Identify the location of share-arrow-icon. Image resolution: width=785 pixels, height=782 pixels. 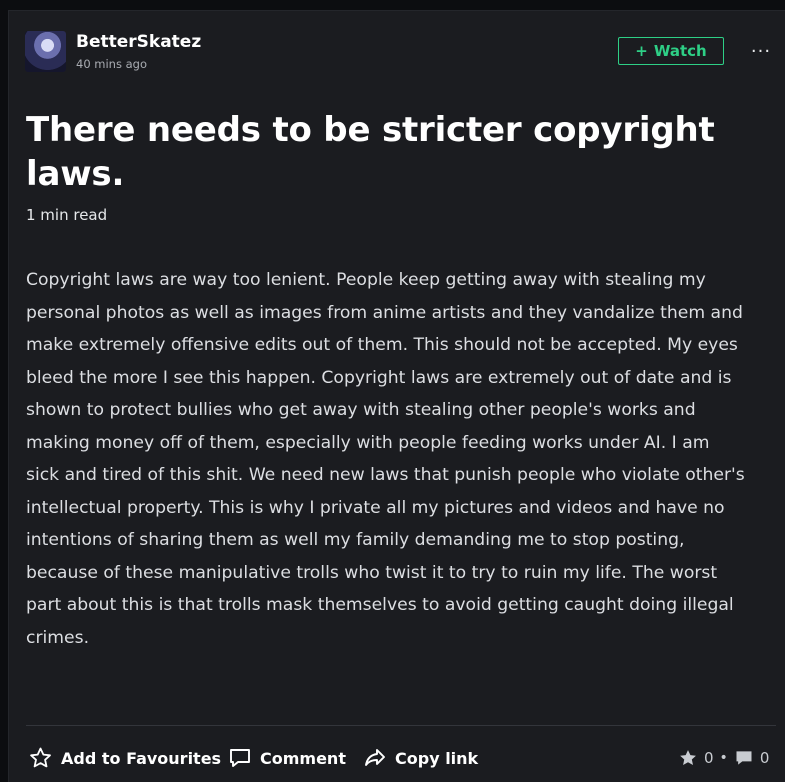
(375, 757).